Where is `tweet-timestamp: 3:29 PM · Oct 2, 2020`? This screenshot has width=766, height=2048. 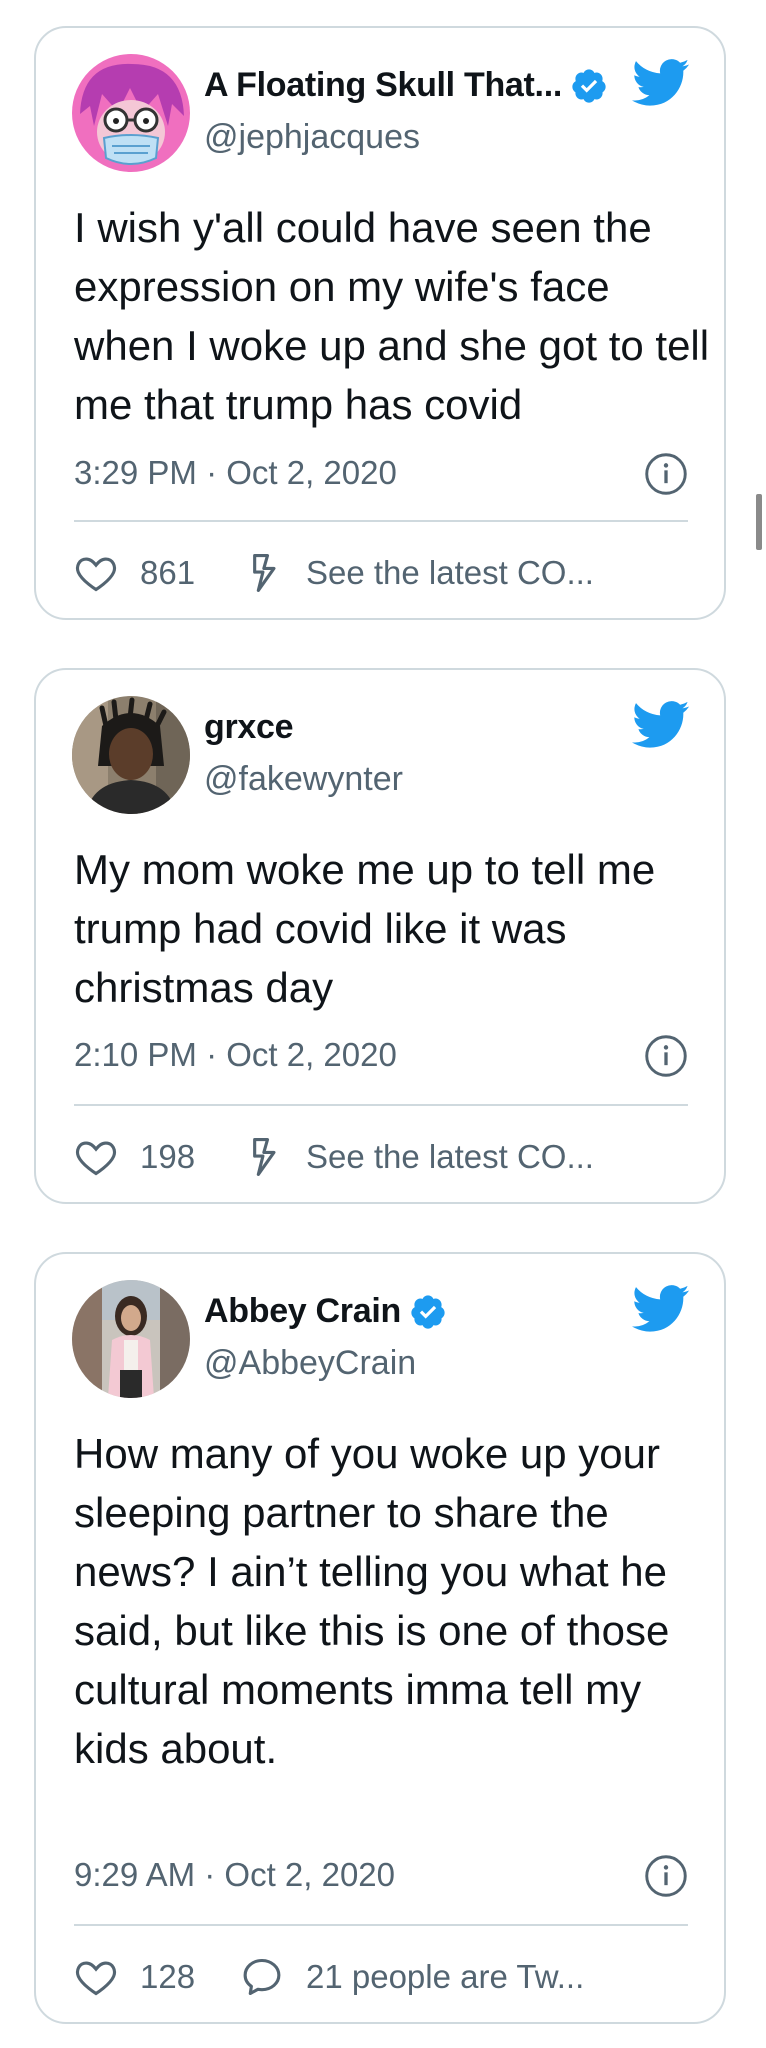
tweet-timestamp: 3:29 PM · Oct 2, 2020 is located at coordinates (235, 473).